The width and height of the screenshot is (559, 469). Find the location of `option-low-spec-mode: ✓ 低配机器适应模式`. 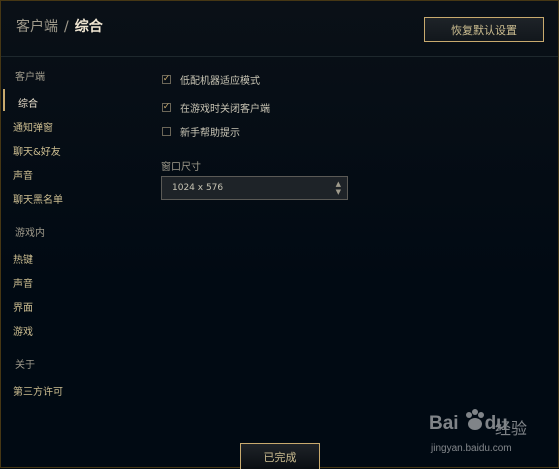

option-low-spec-mode: ✓ 低配机器适应模式 is located at coordinates (211, 79).